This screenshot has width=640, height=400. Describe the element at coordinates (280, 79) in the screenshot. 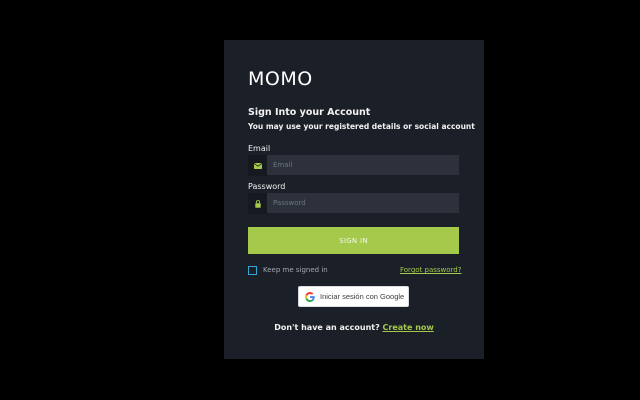

I see `brand-logo: MOMO` at that location.